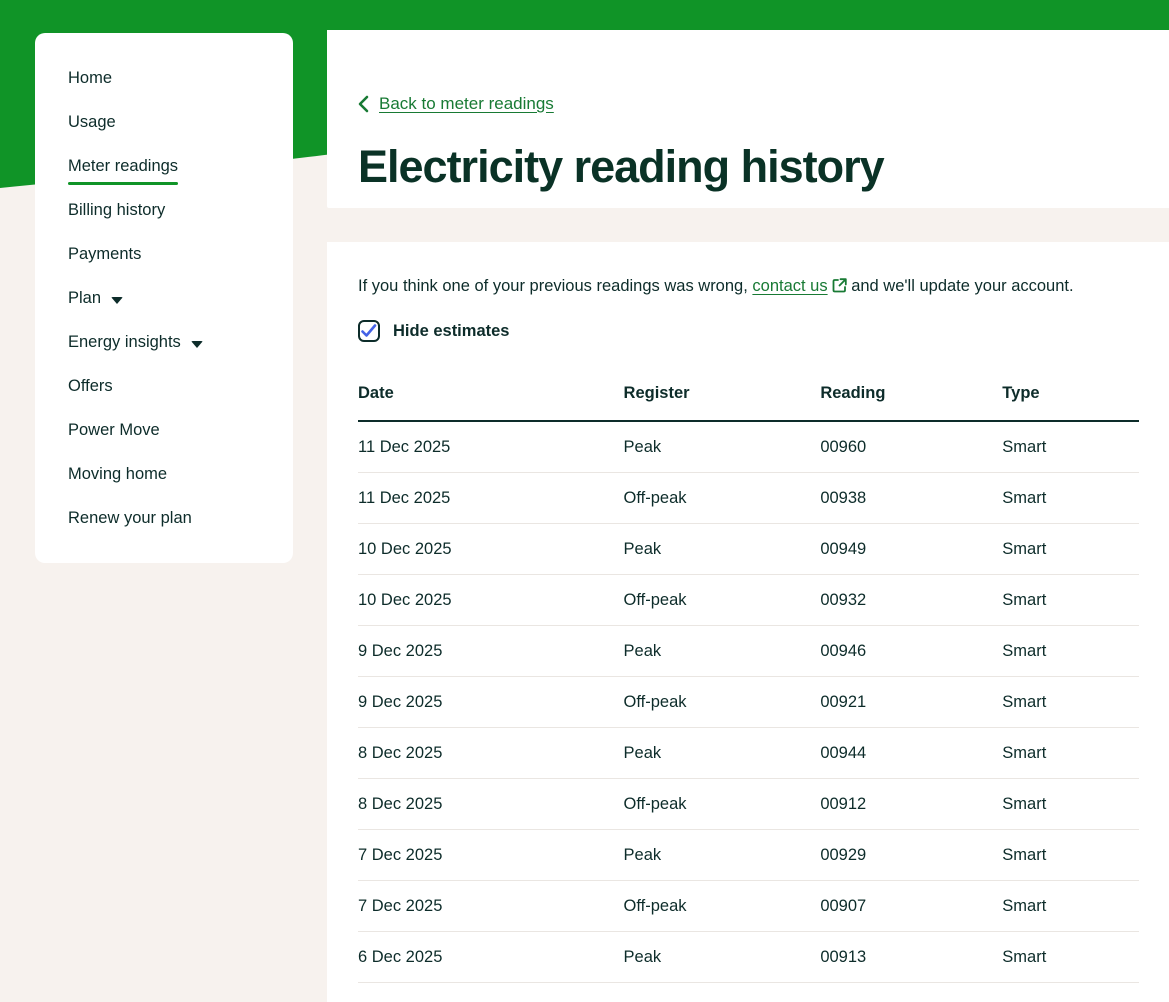  Describe the element at coordinates (911, 498) in the screenshot. I see `table-cell-reading: 00938` at that location.